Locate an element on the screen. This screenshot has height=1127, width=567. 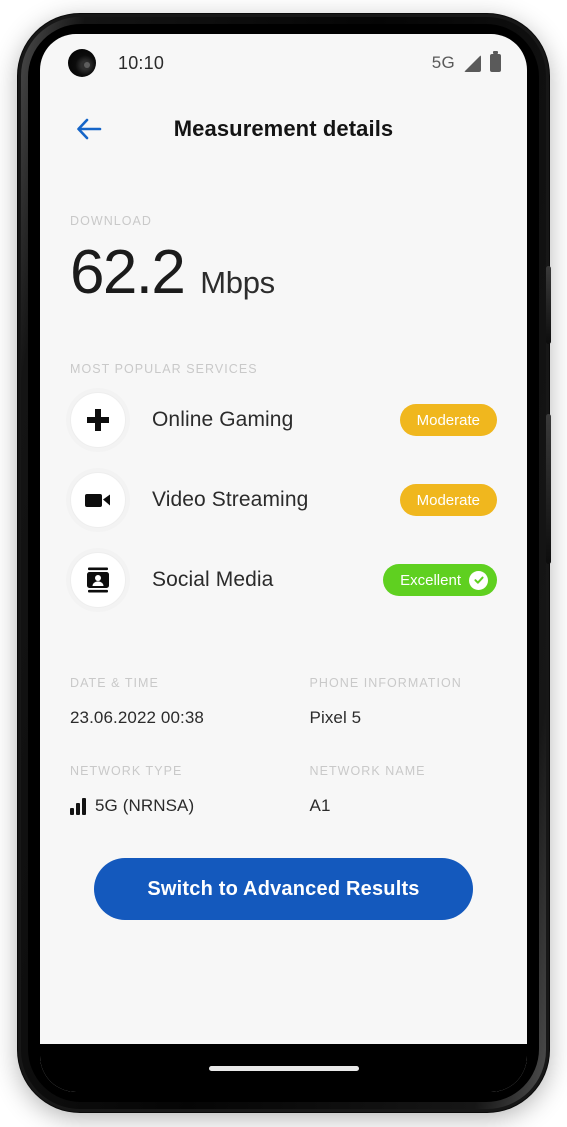
switch-to-advanced-results-button: Switch to Advanced Results is located at coordinates (283, 889).